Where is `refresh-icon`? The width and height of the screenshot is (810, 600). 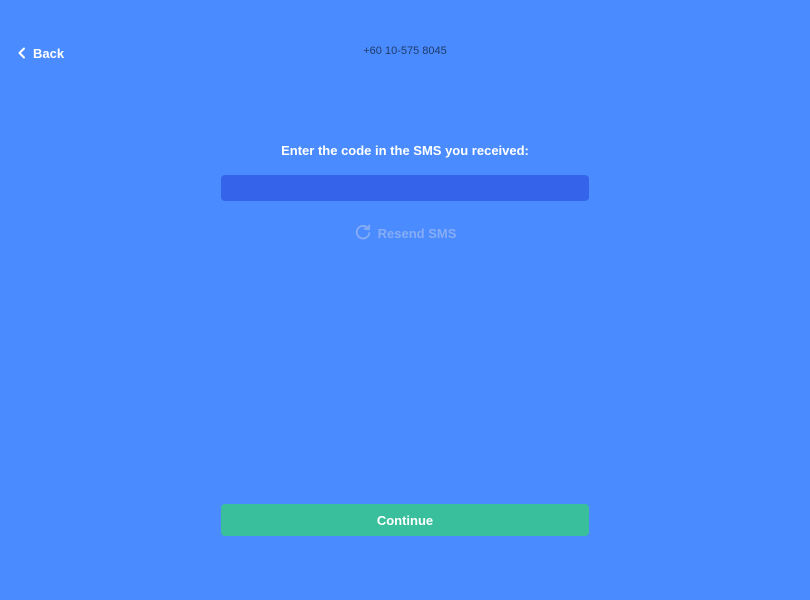
refresh-icon is located at coordinates (362, 232).